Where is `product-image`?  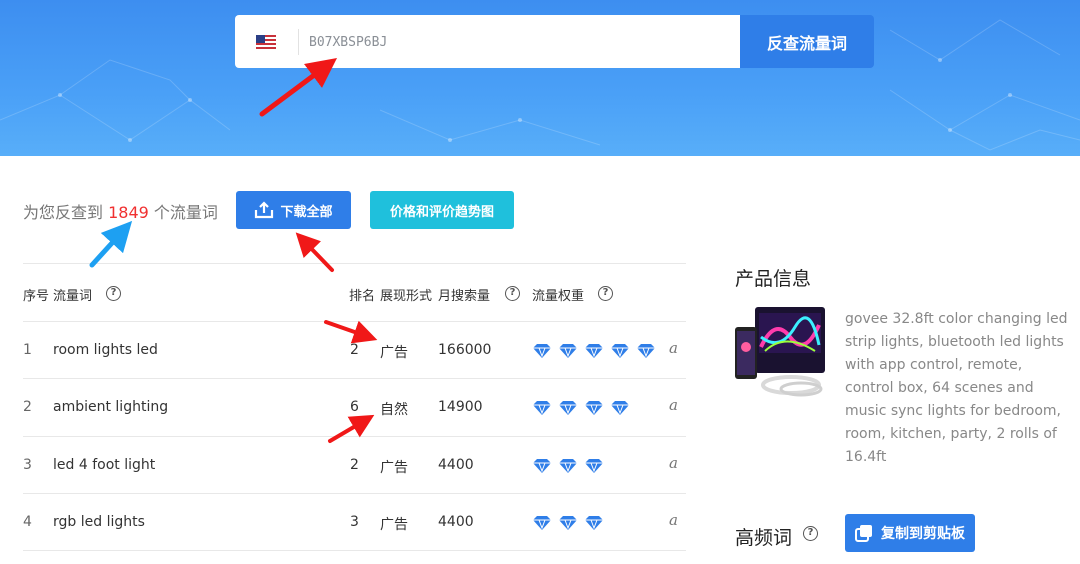
product-image is located at coordinates (781, 352).